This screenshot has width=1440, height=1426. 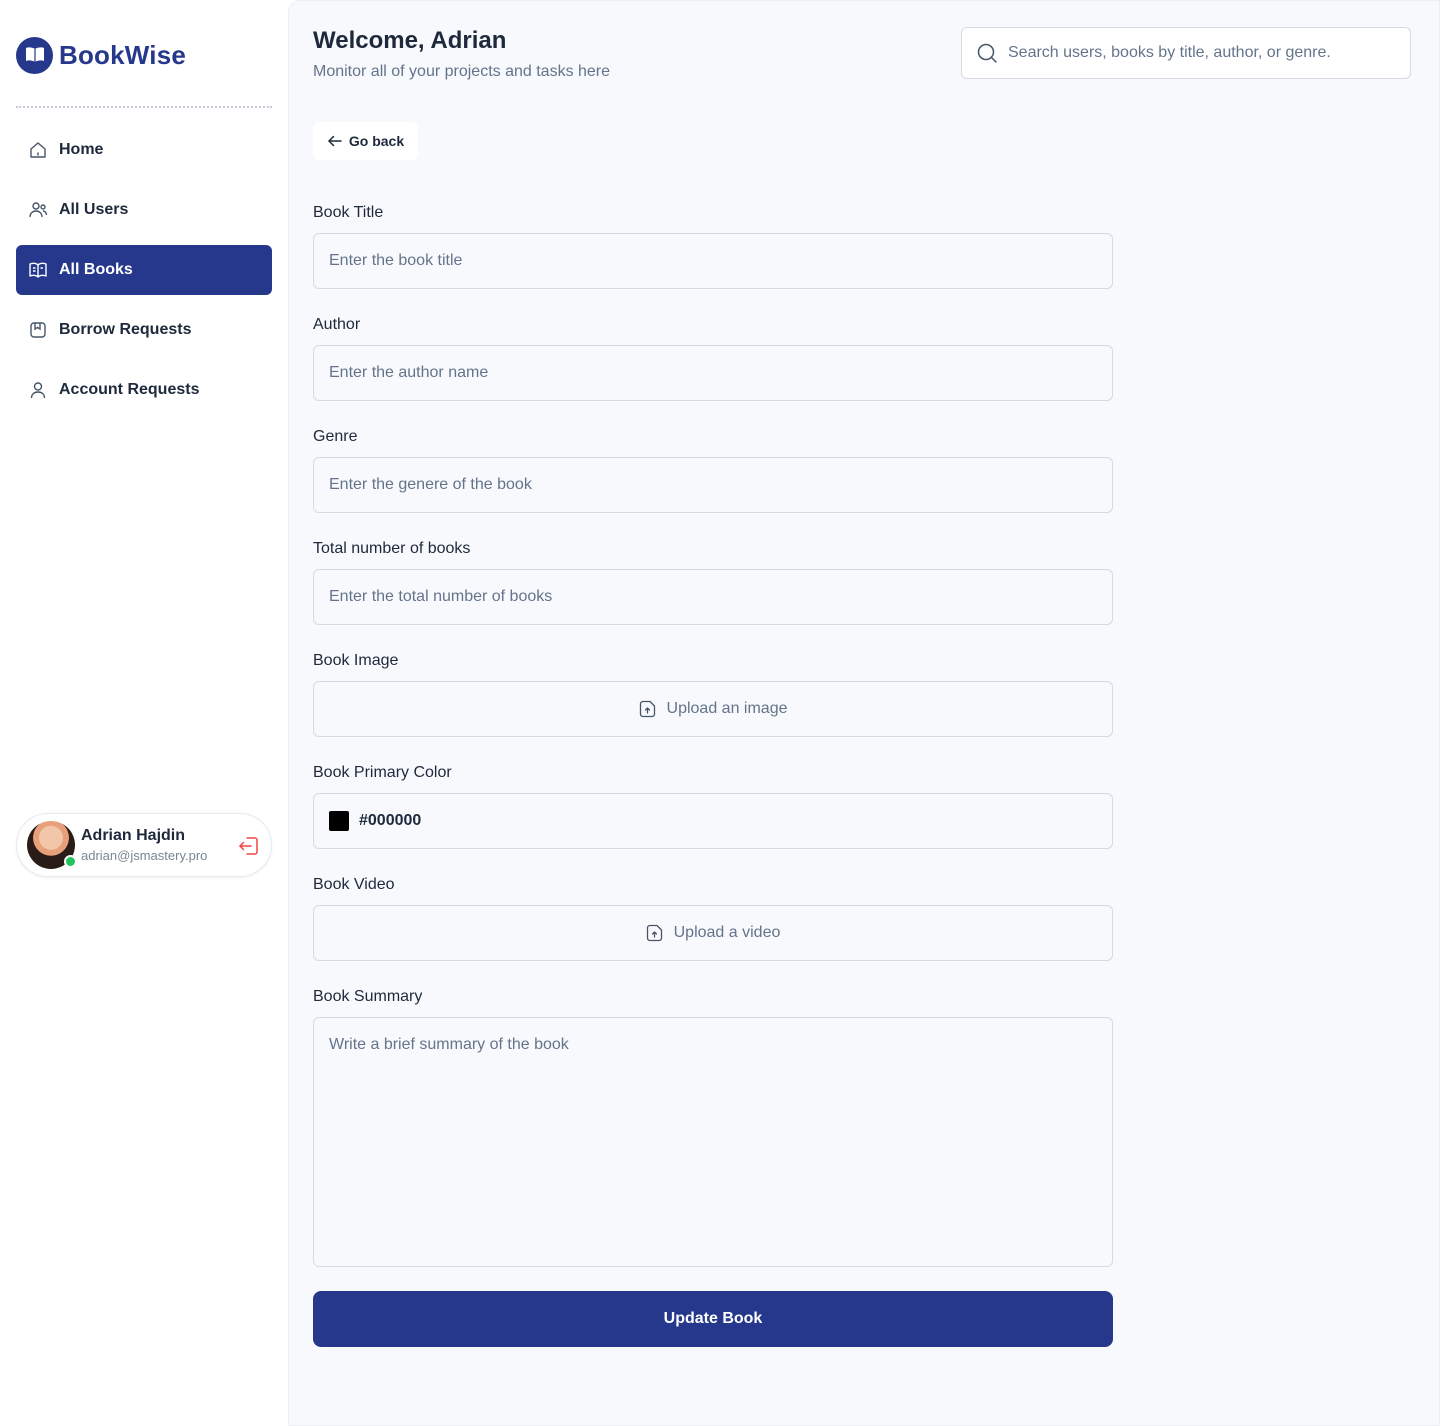 What do you see at coordinates (713, 821) in the screenshot?
I see `color-picker: #000000` at bounding box center [713, 821].